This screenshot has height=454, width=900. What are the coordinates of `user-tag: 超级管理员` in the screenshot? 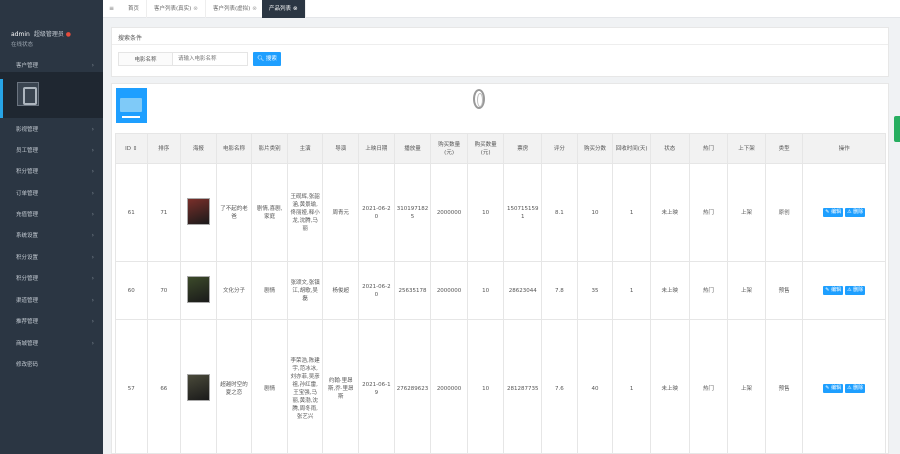 It's located at (48, 34).